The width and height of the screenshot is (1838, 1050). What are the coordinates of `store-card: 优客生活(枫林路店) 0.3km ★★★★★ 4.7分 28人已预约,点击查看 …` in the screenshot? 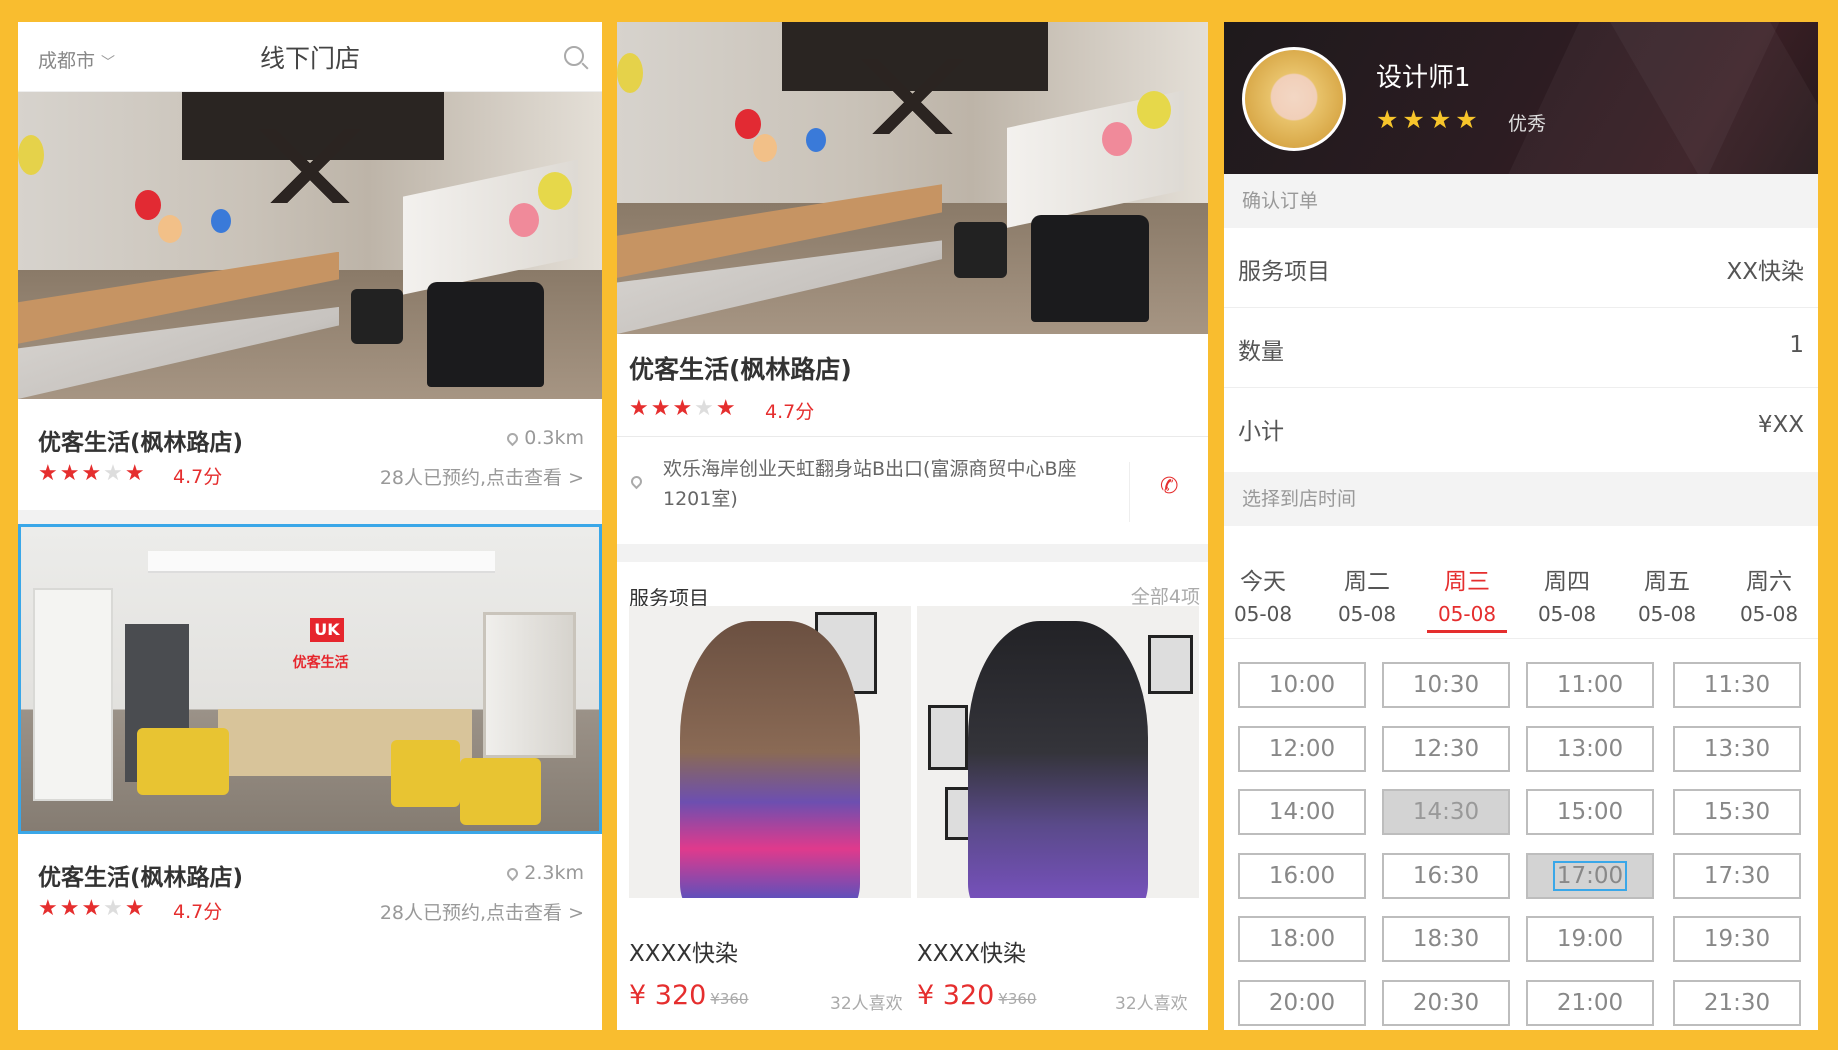 It's located at (310, 301).